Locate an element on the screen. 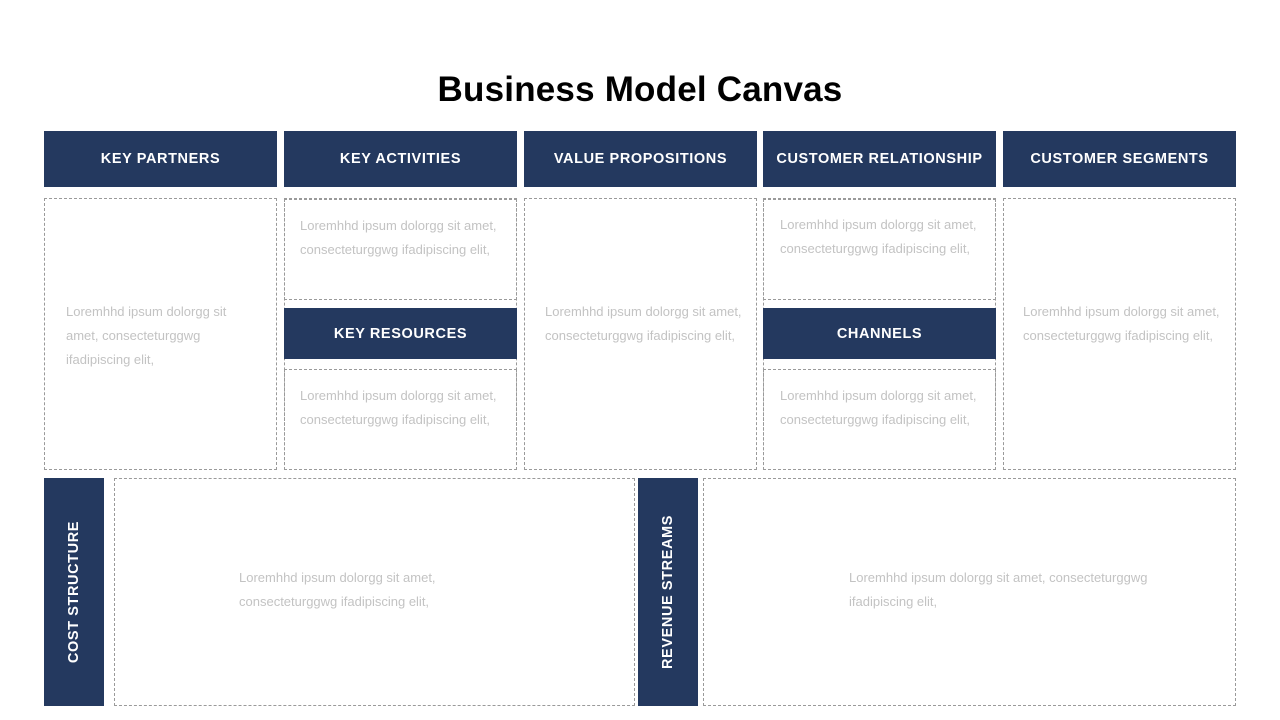 The width and height of the screenshot is (1280, 720). customer-segments-header: CUSTOMER SEGMENTS is located at coordinates (1119, 159).